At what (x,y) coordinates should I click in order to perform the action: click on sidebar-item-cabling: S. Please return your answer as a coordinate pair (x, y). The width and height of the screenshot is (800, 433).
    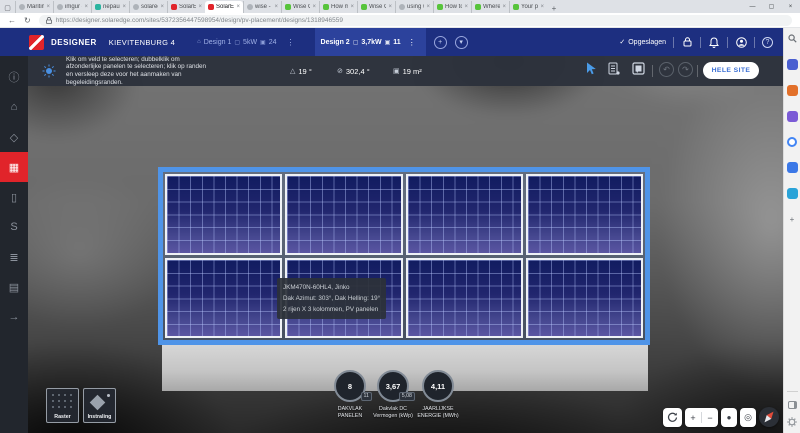
    Looking at the image, I should click on (14, 227).